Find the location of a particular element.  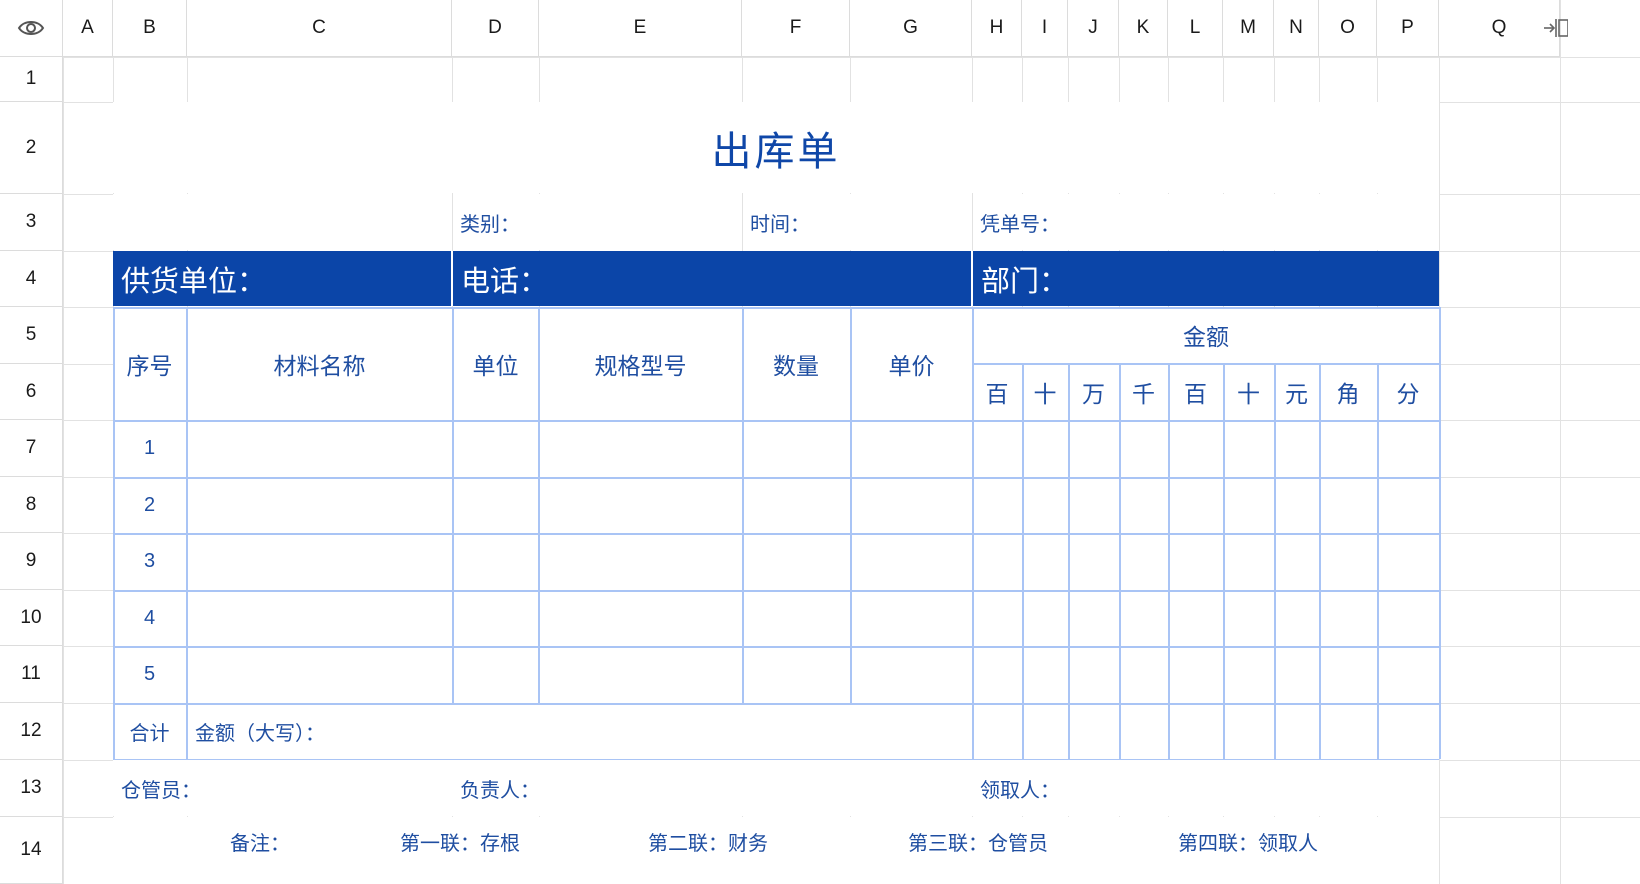

amount-in-words-label: 金额（大写）： is located at coordinates (579, 731).